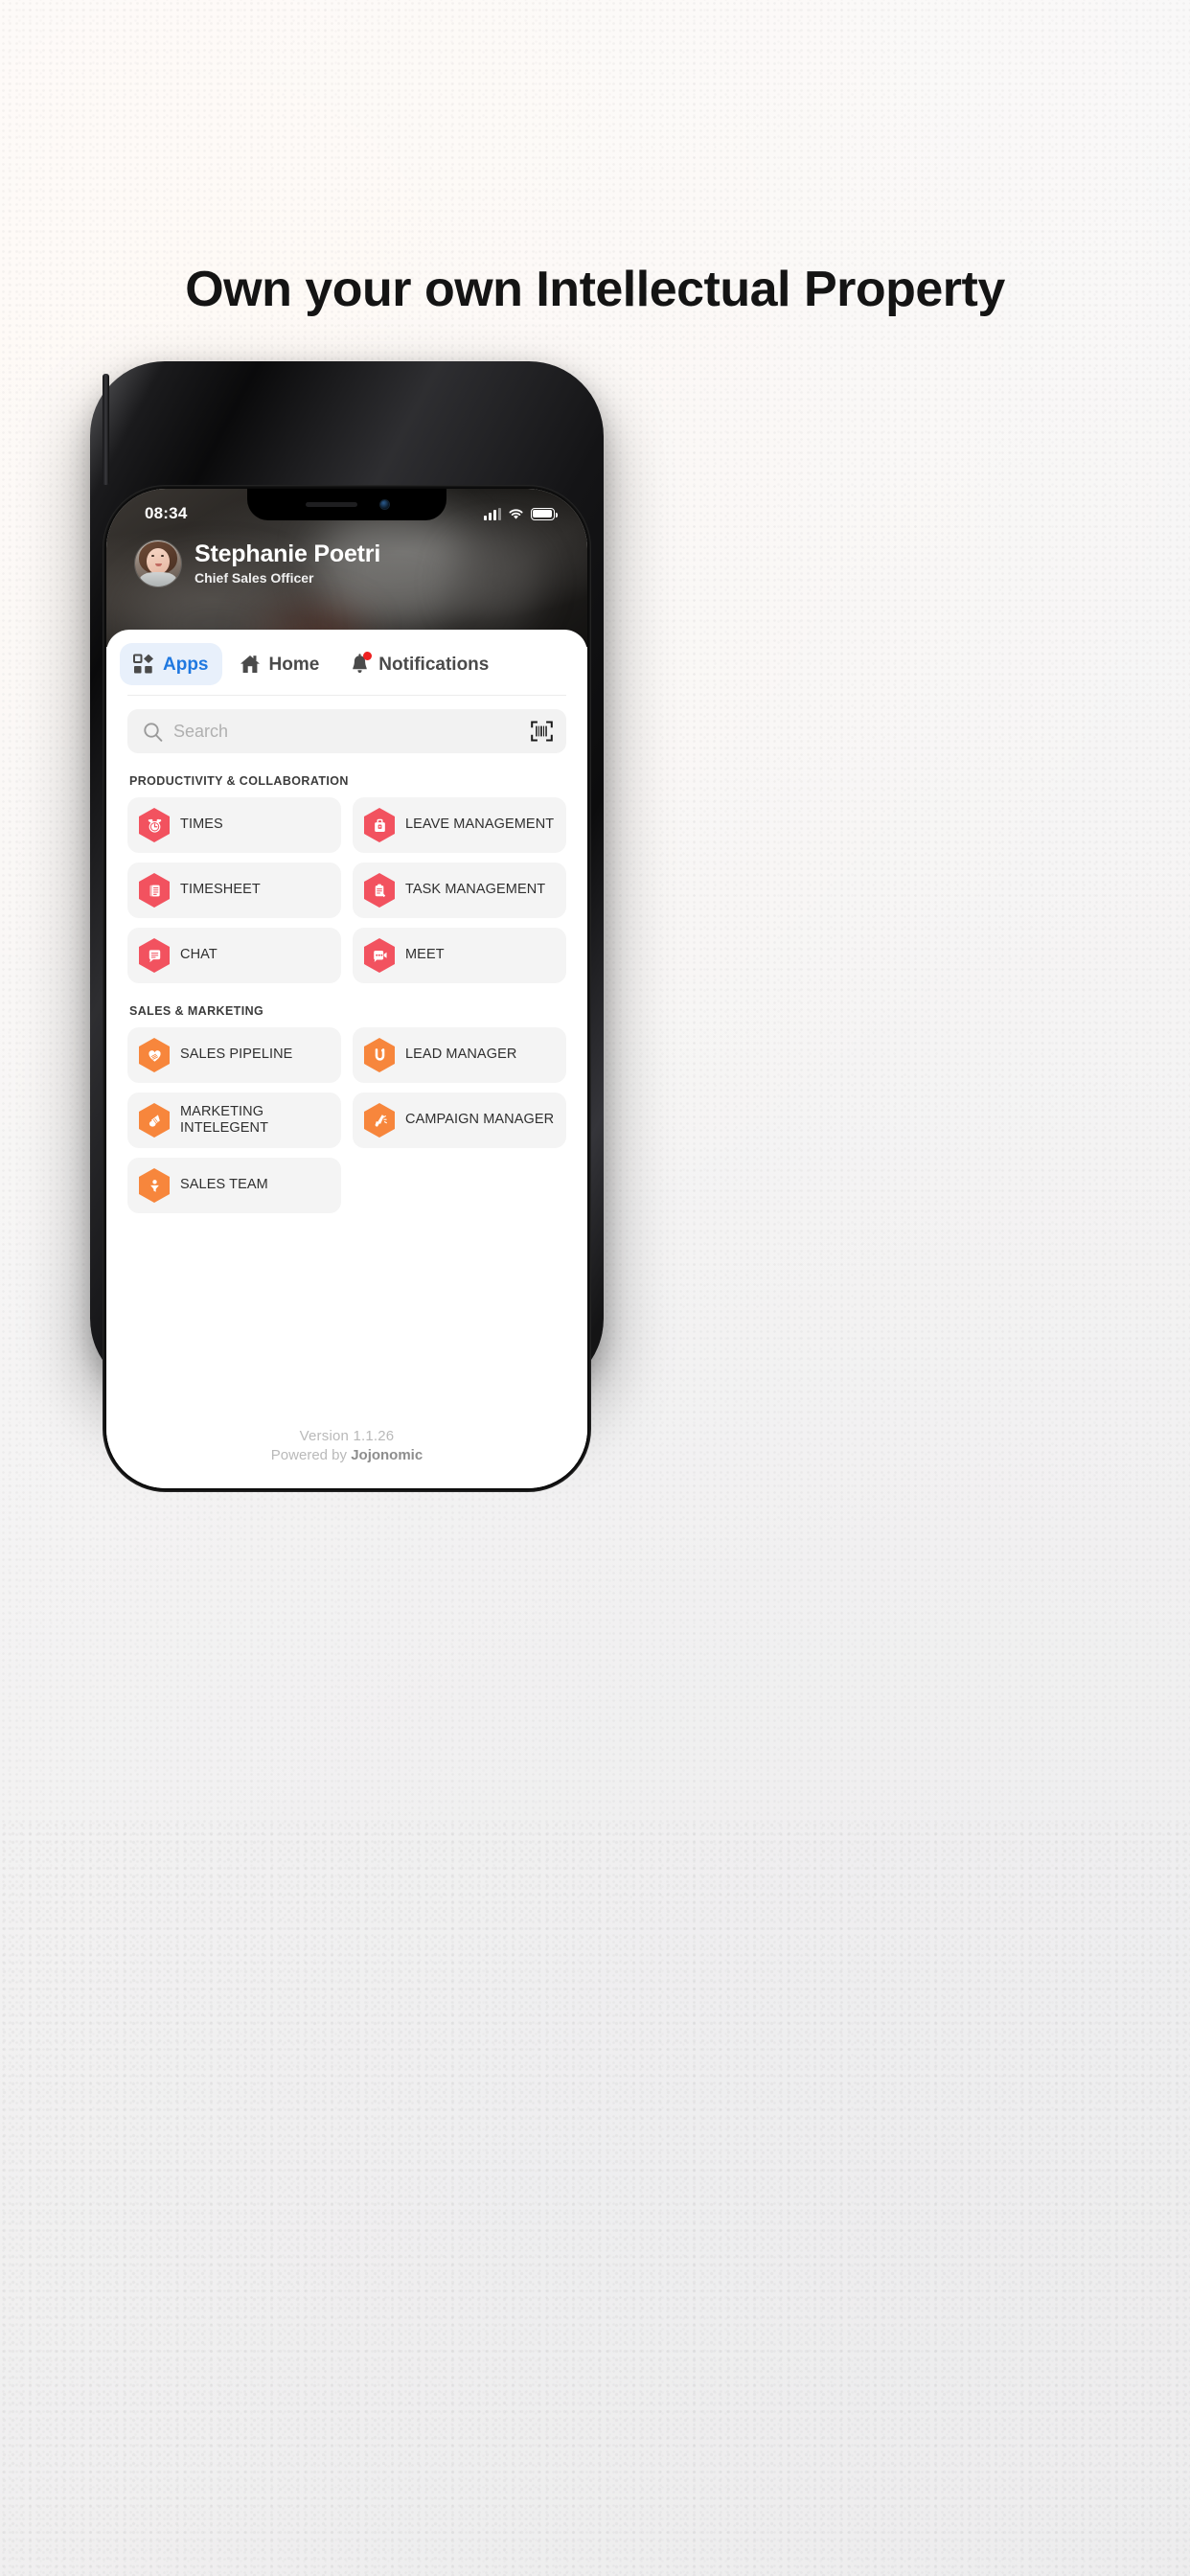 Image resolution: width=1190 pixels, height=2576 pixels. Describe the element at coordinates (155, 890) in the screenshot. I see `document-list-icon` at that location.